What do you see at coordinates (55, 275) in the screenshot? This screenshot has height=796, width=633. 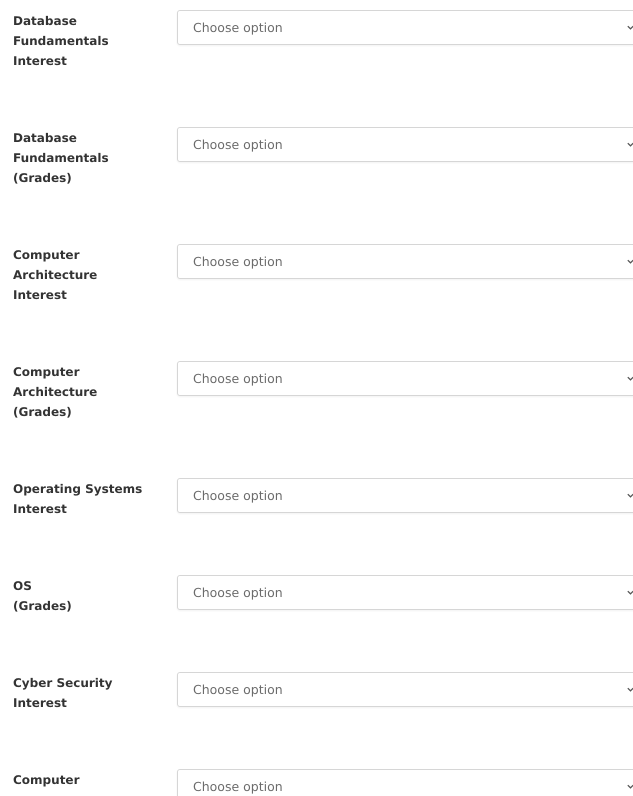 I see `field-label: Computer Architecture Interest` at bounding box center [55, 275].